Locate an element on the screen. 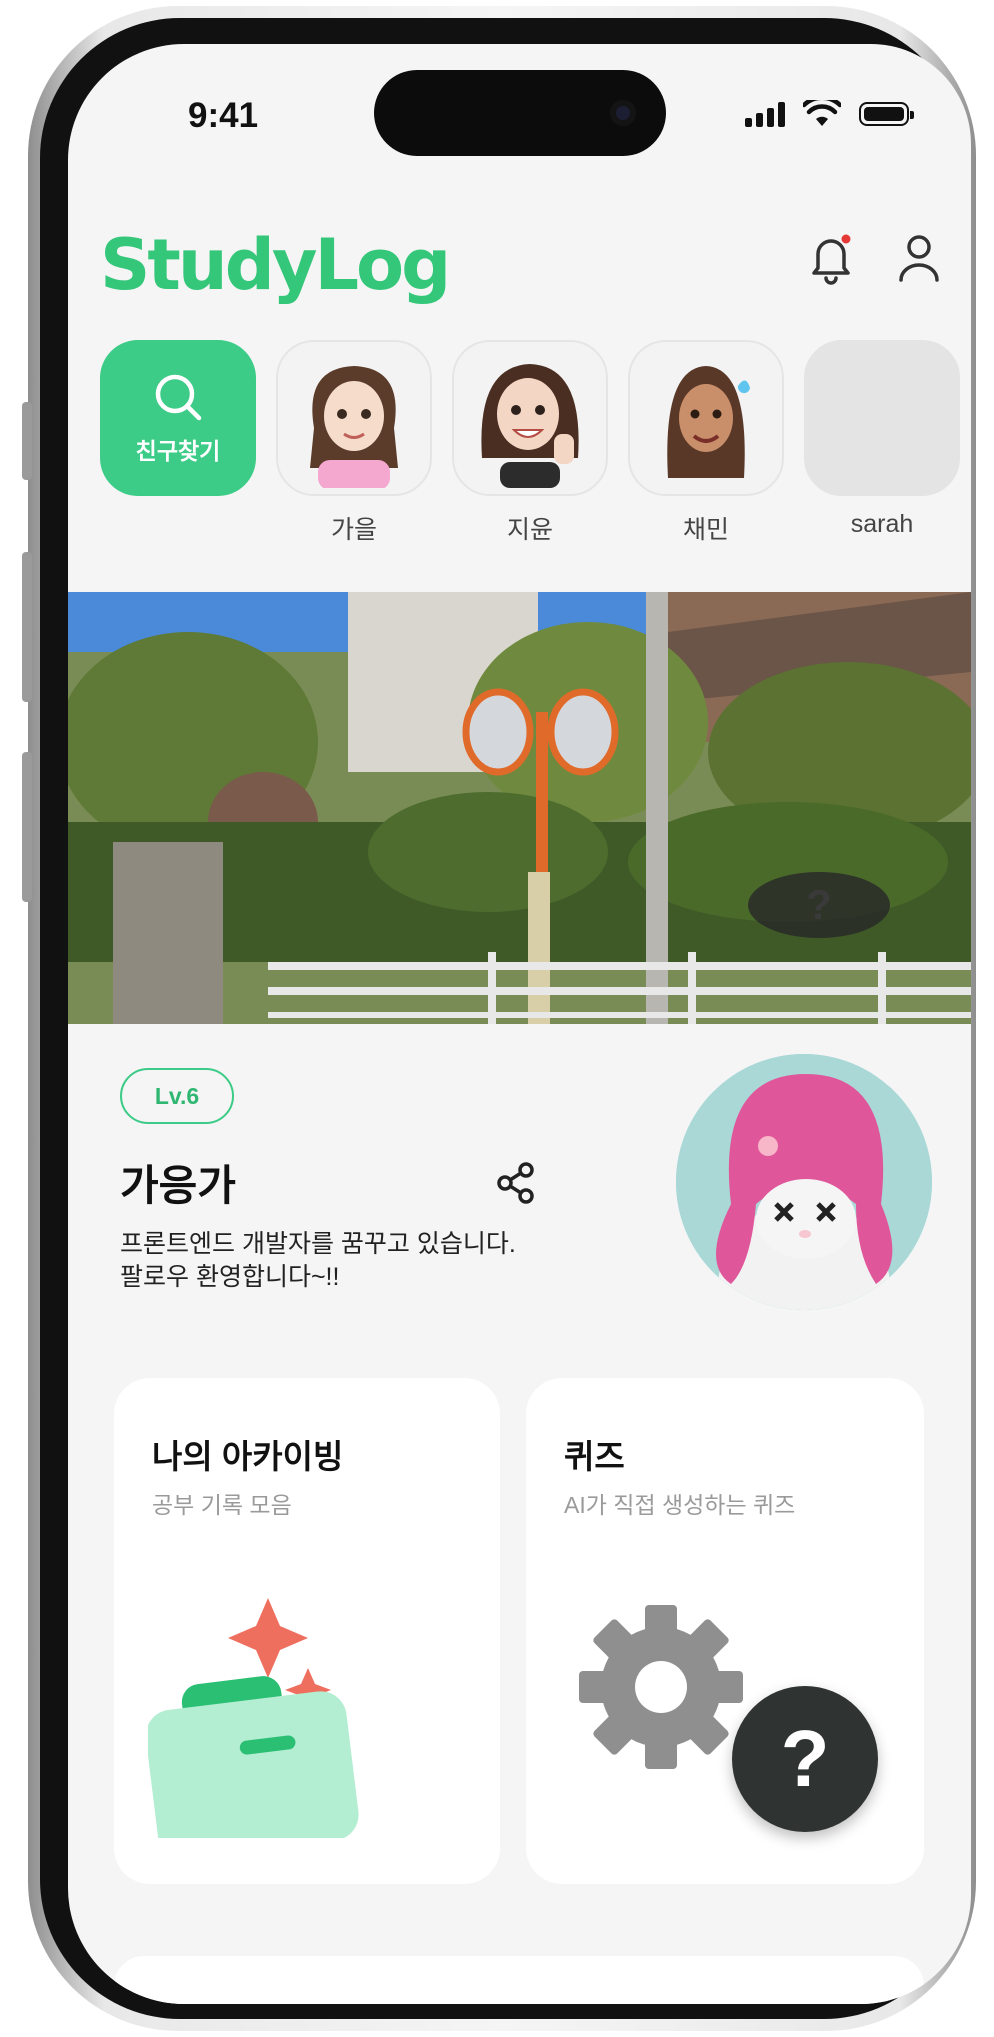  bell-icon is located at coordinates (831, 258).